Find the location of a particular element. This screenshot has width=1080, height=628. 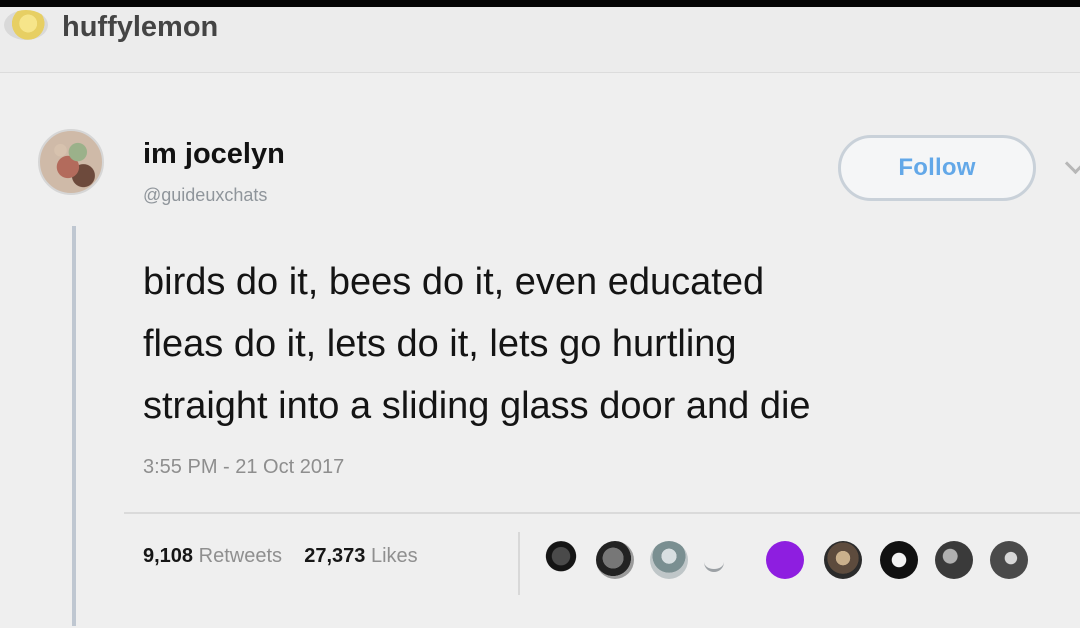

divider is located at coordinates (602, 513).